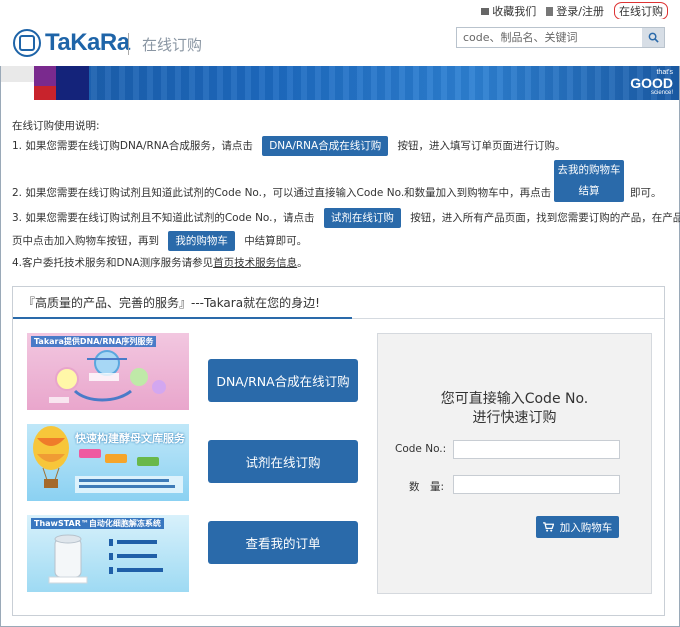  I want to click on search-button, so click(653, 37).